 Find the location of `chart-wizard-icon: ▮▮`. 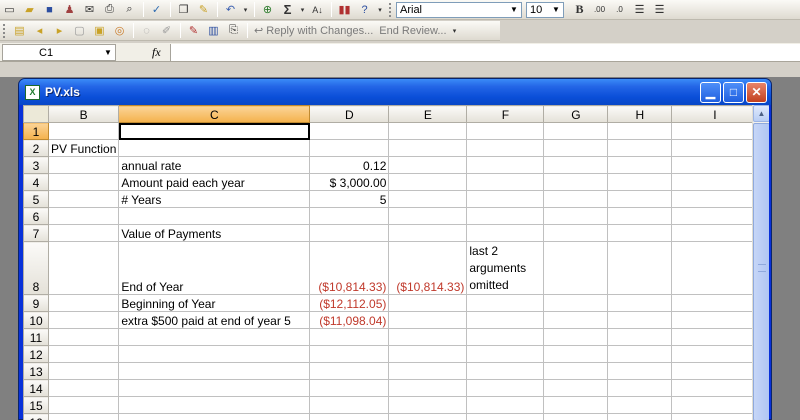

chart-wizard-icon: ▮▮ is located at coordinates (344, 9).